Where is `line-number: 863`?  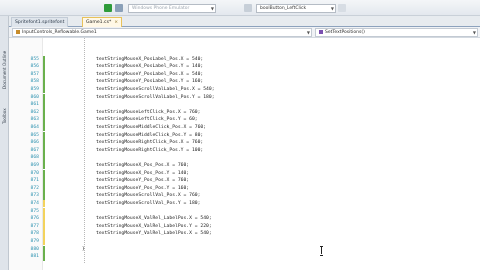 line-number: 863 is located at coordinates (34, 120).